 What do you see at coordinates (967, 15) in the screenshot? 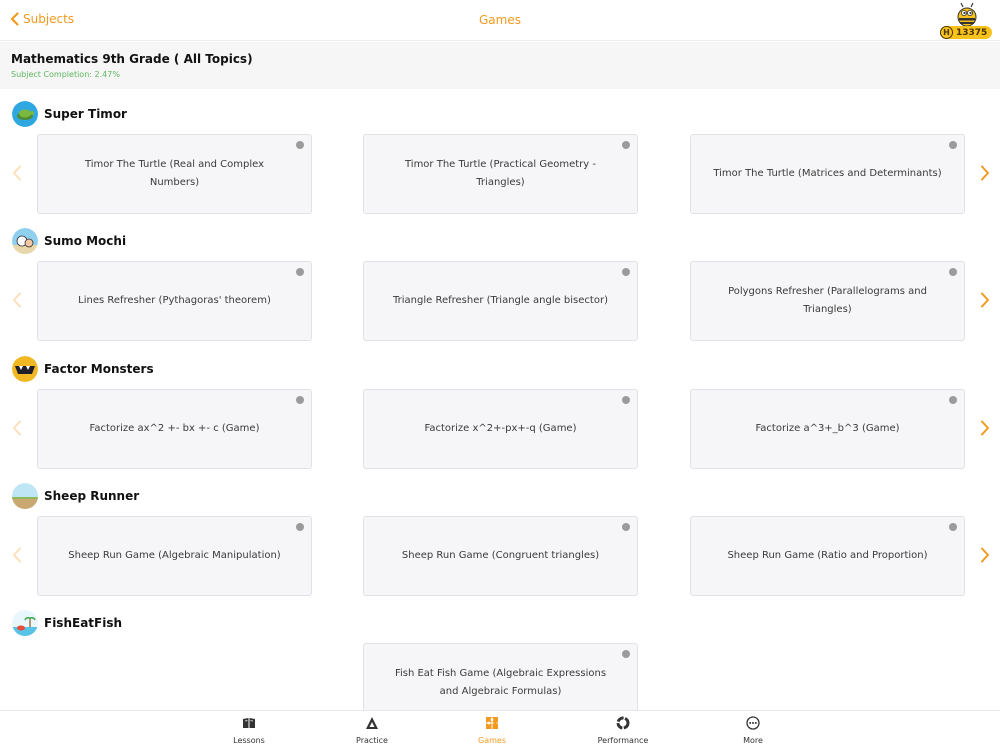
I see `bee-mascot-icon` at bounding box center [967, 15].